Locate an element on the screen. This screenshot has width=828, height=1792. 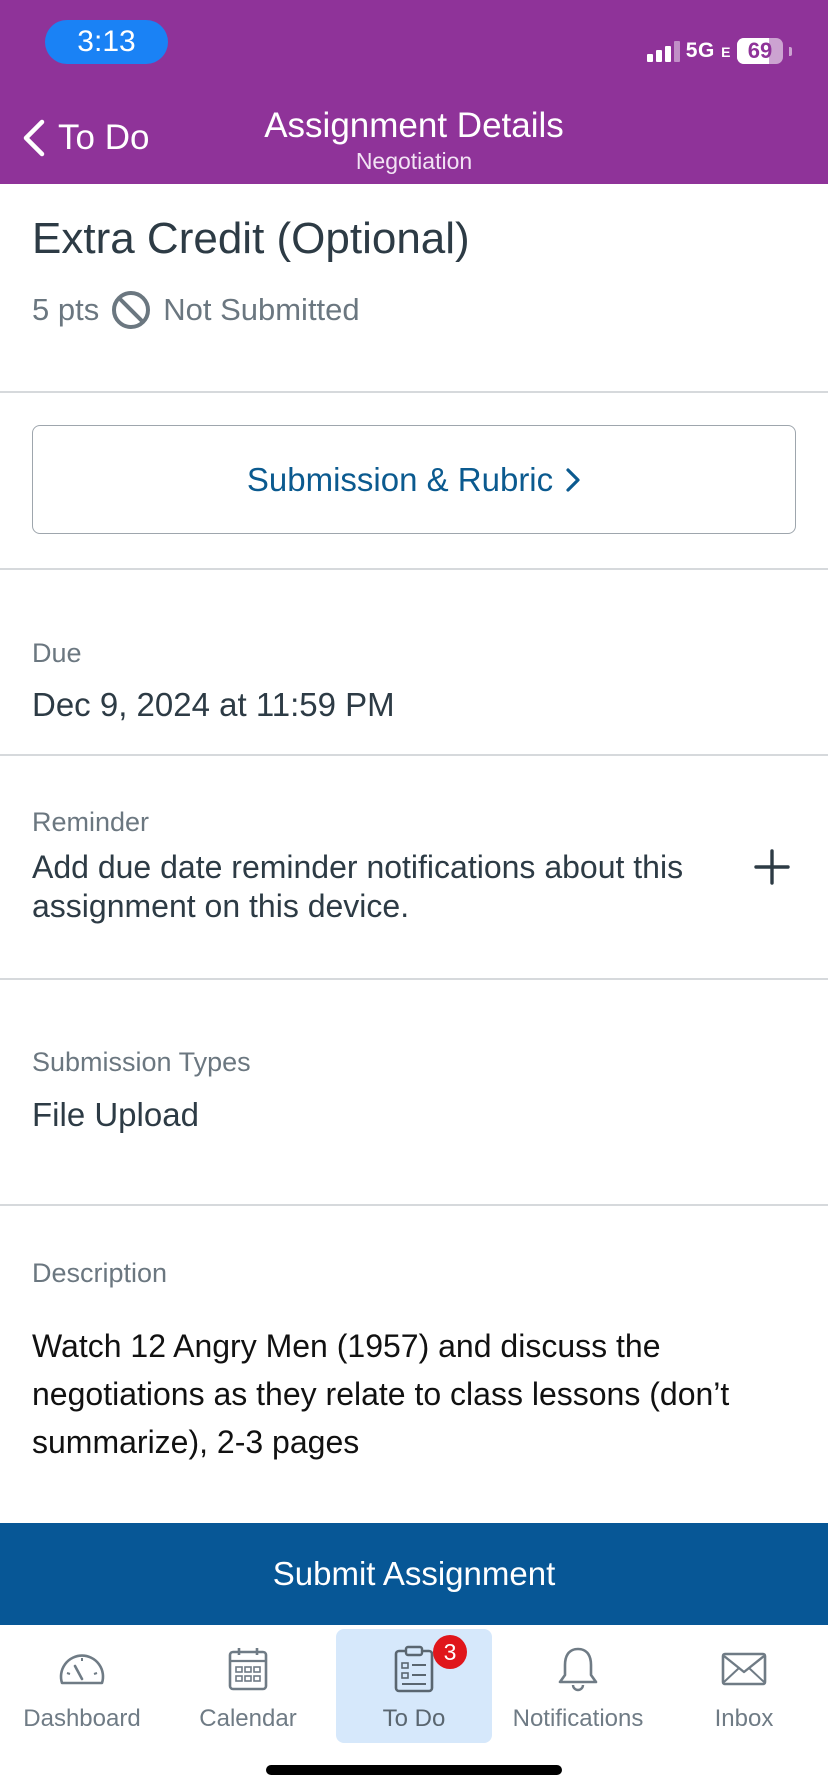
submission-rubric-label: Submission & Rubric is located at coordinates (400, 479).